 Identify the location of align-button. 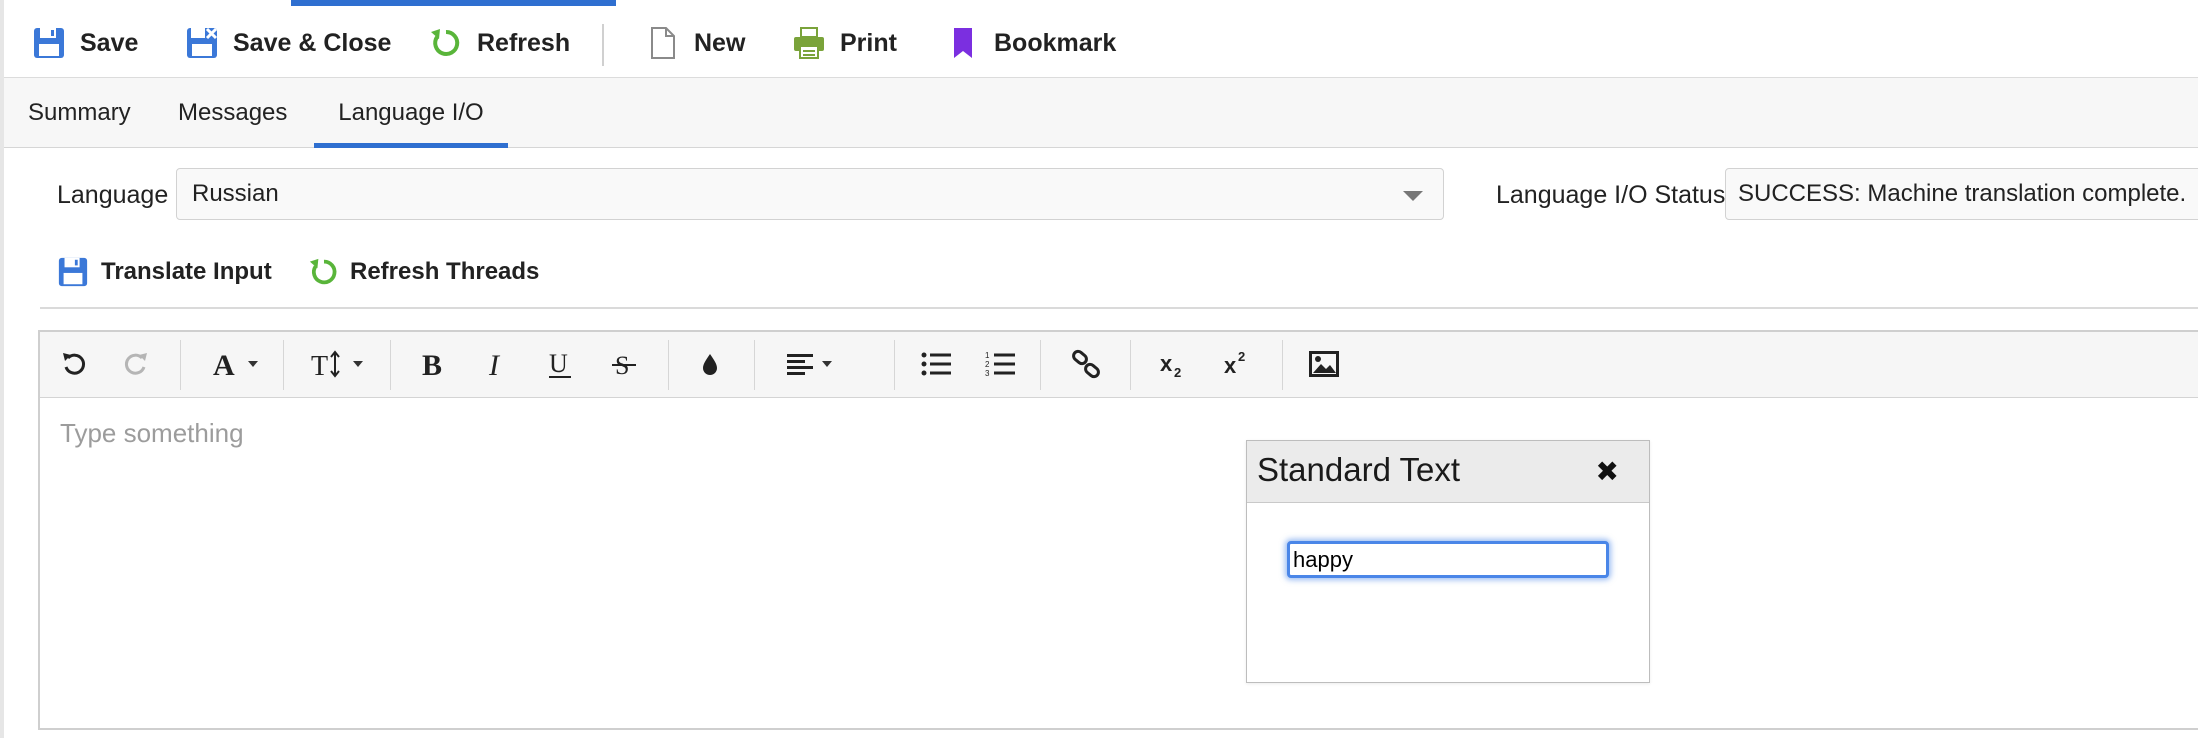
(809, 364).